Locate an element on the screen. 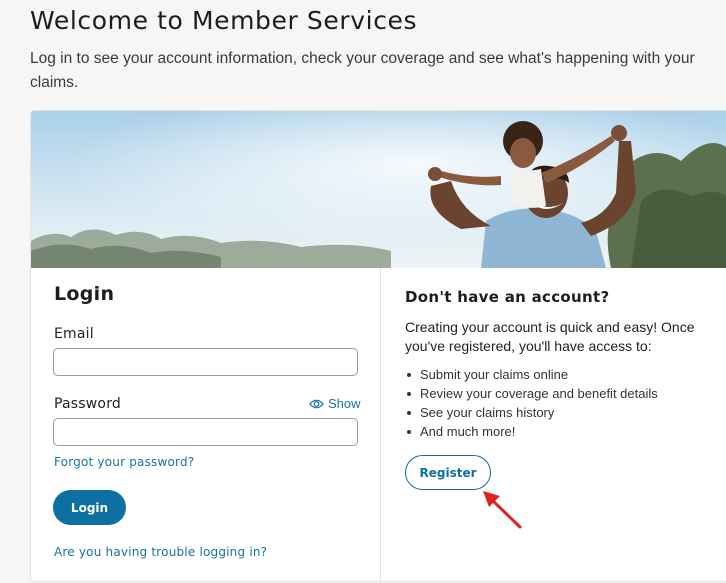 This screenshot has width=726, height=583. email-input is located at coordinates (205, 362).